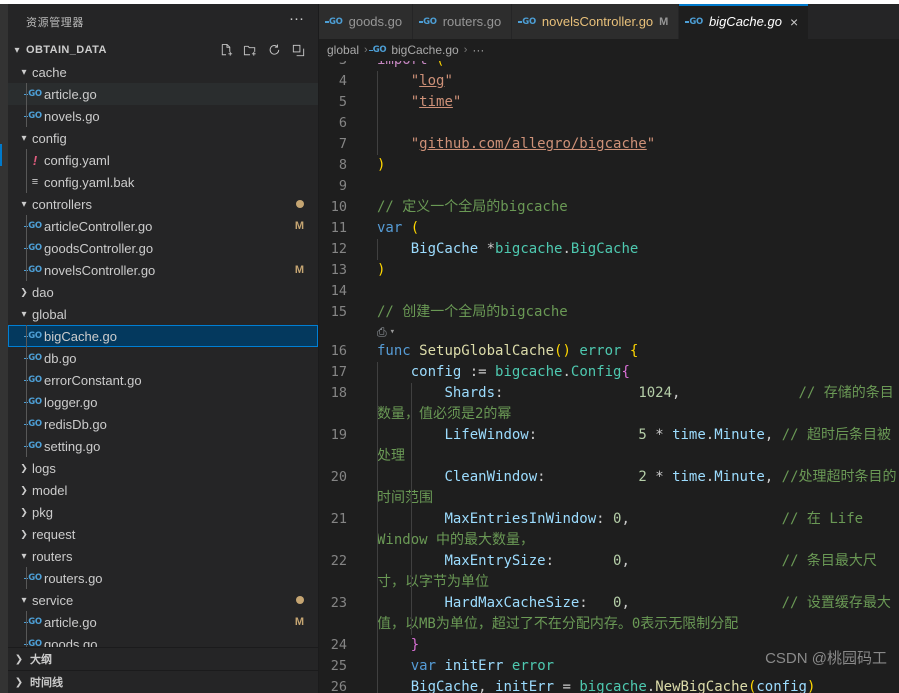 This screenshot has width=899, height=693. I want to click on go-run-icon: ⎙, so click(382, 332).